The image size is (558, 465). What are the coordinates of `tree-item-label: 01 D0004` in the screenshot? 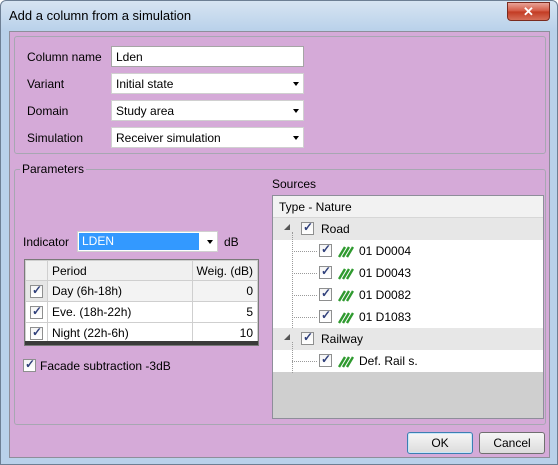 It's located at (385, 251).